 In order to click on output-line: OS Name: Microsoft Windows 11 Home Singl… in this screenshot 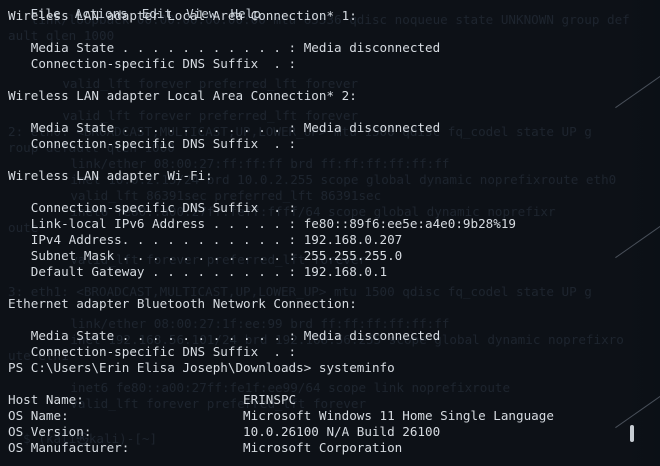, I will do `click(281, 415)`.